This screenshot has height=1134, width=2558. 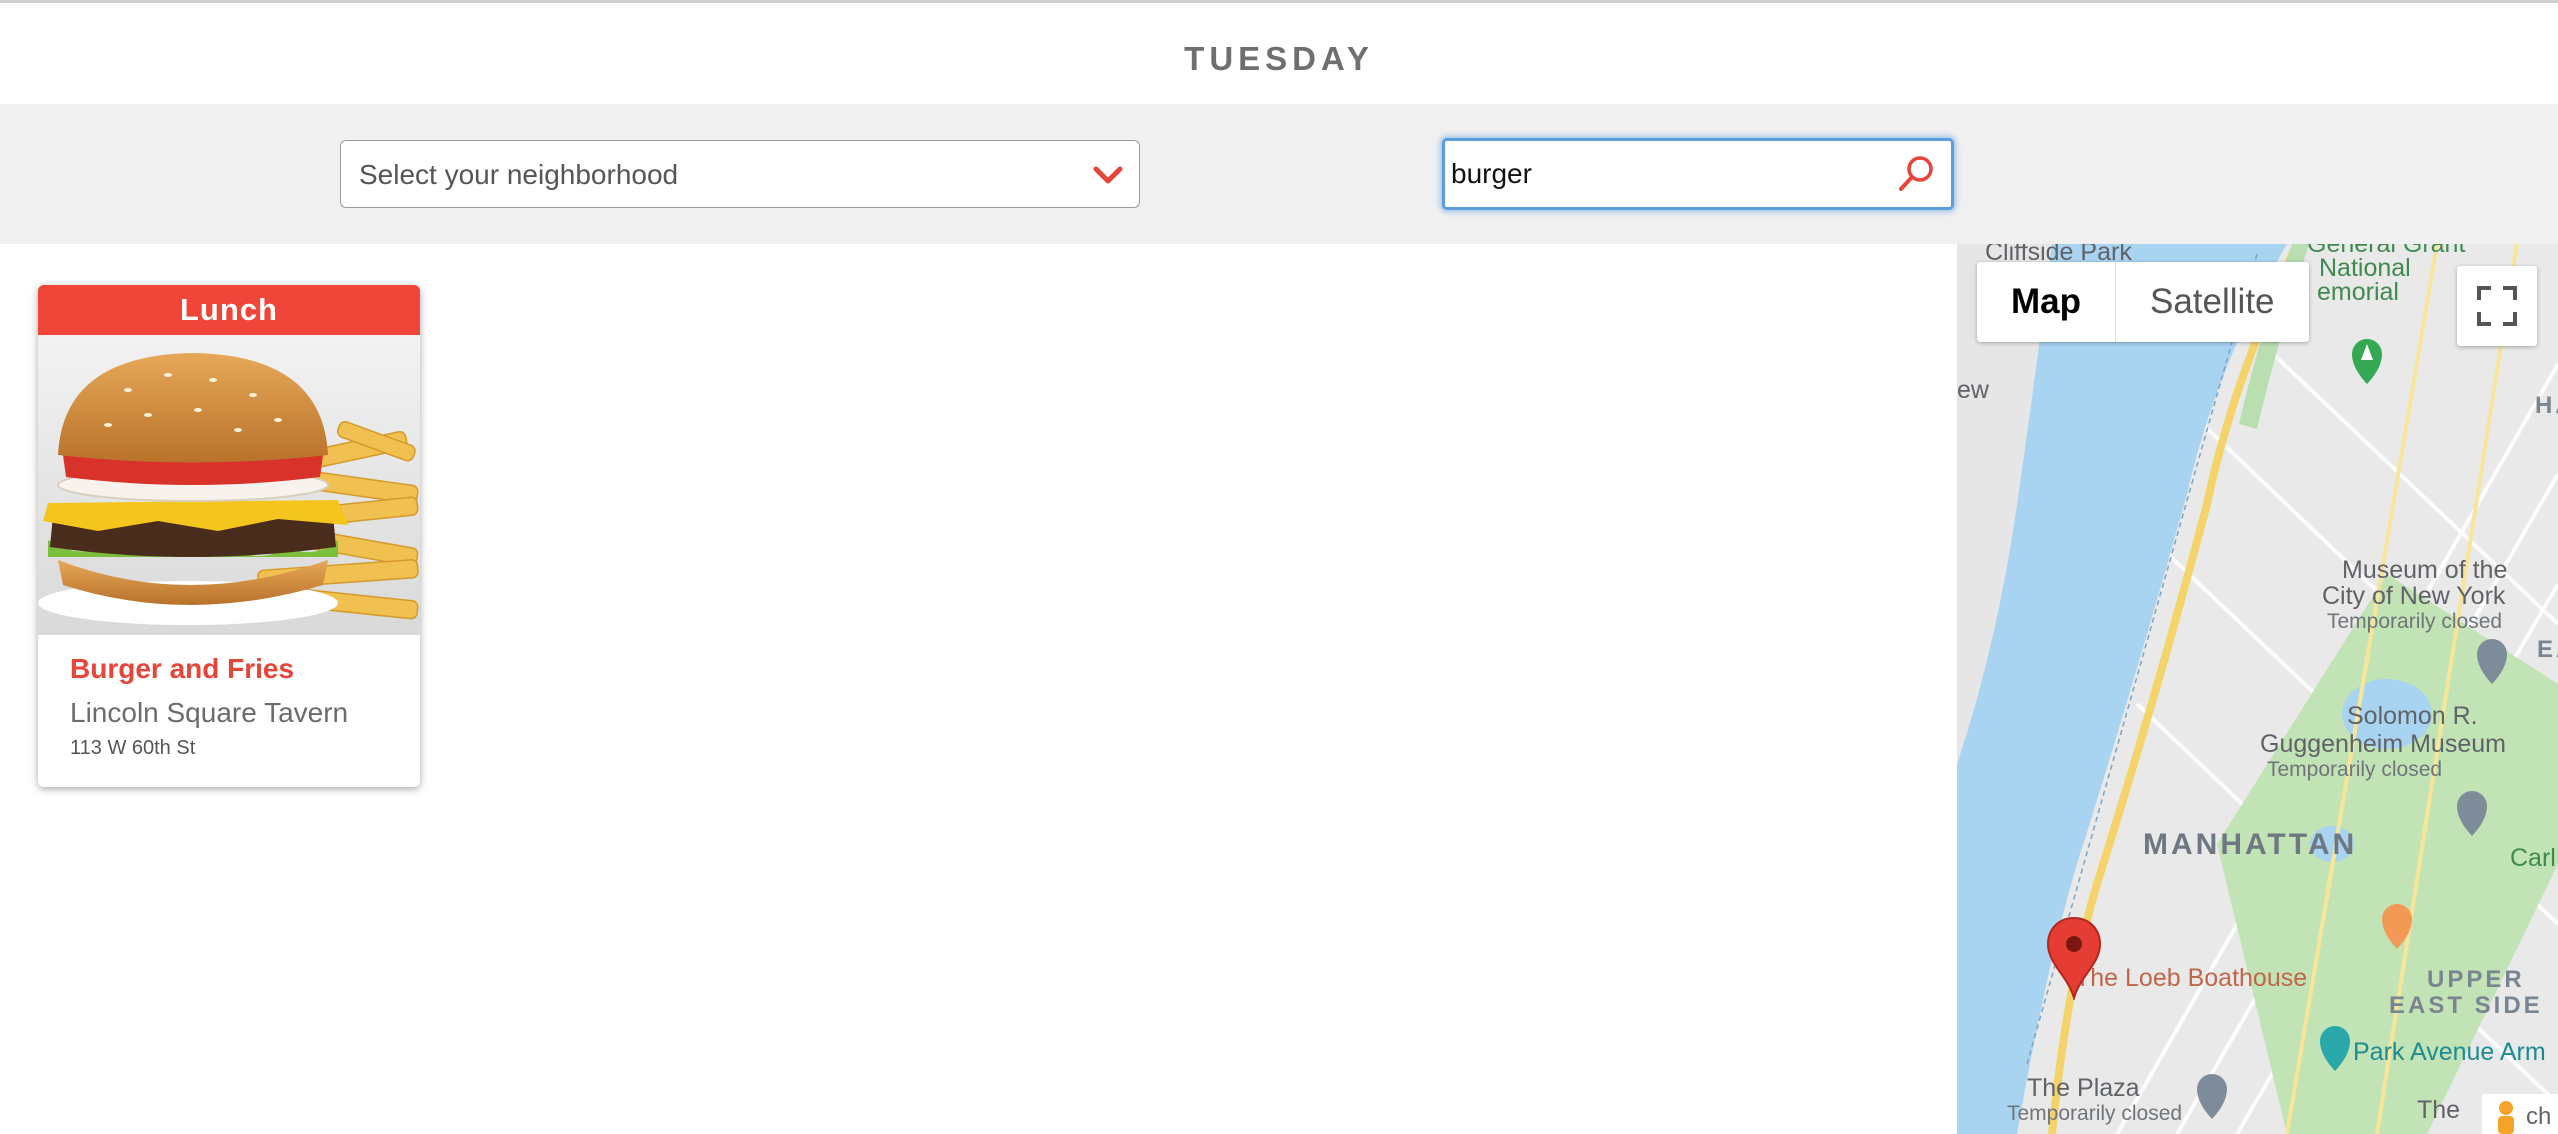 What do you see at coordinates (2466, 1005) in the screenshot?
I see `map-label-east-side: EAST SIDE` at bounding box center [2466, 1005].